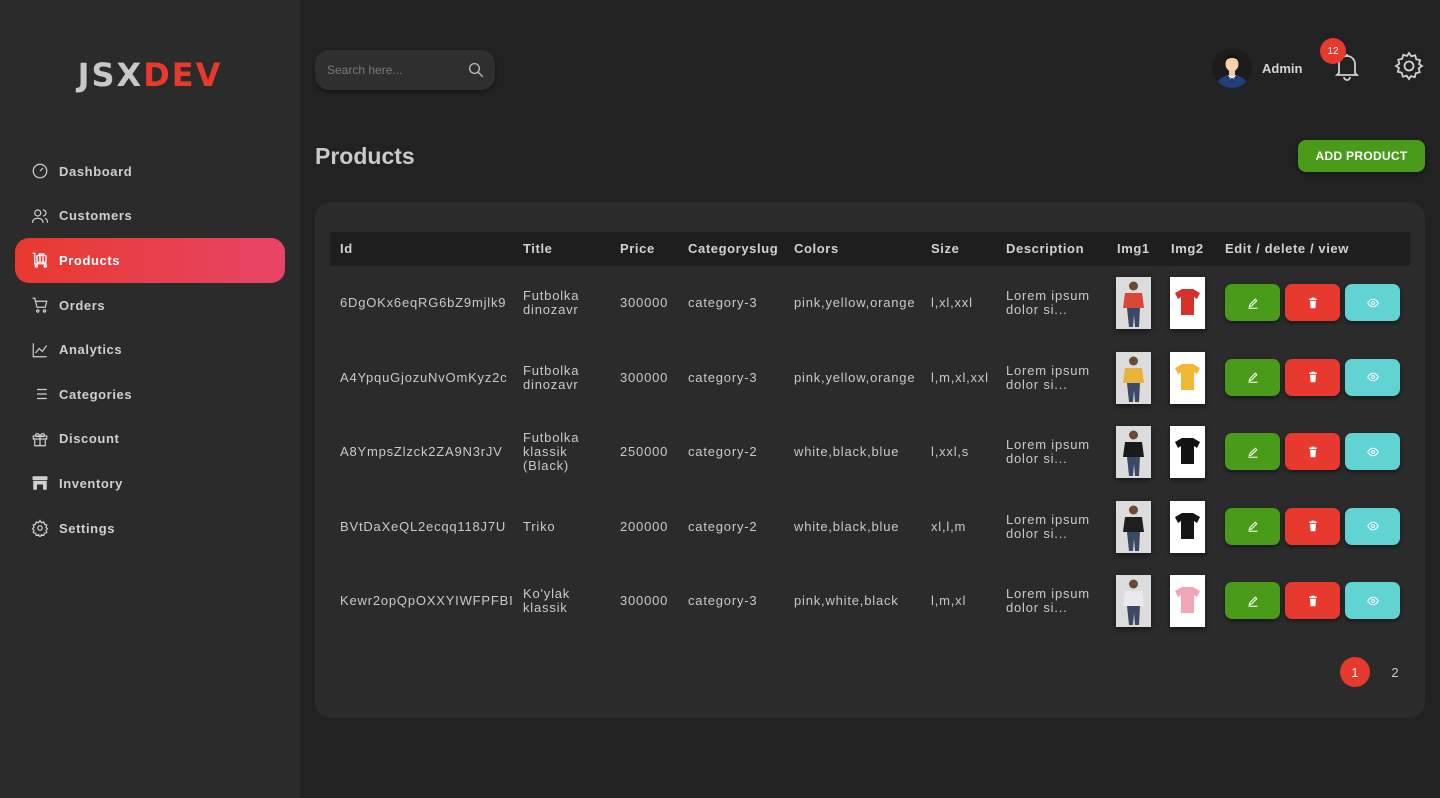 Image resolution: width=1440 pixels, height=798 pixels. What do you see at coordinates (183, 75) in the screenshot?
I see `brand-part2: DEV` at bounding box center [183, 75].